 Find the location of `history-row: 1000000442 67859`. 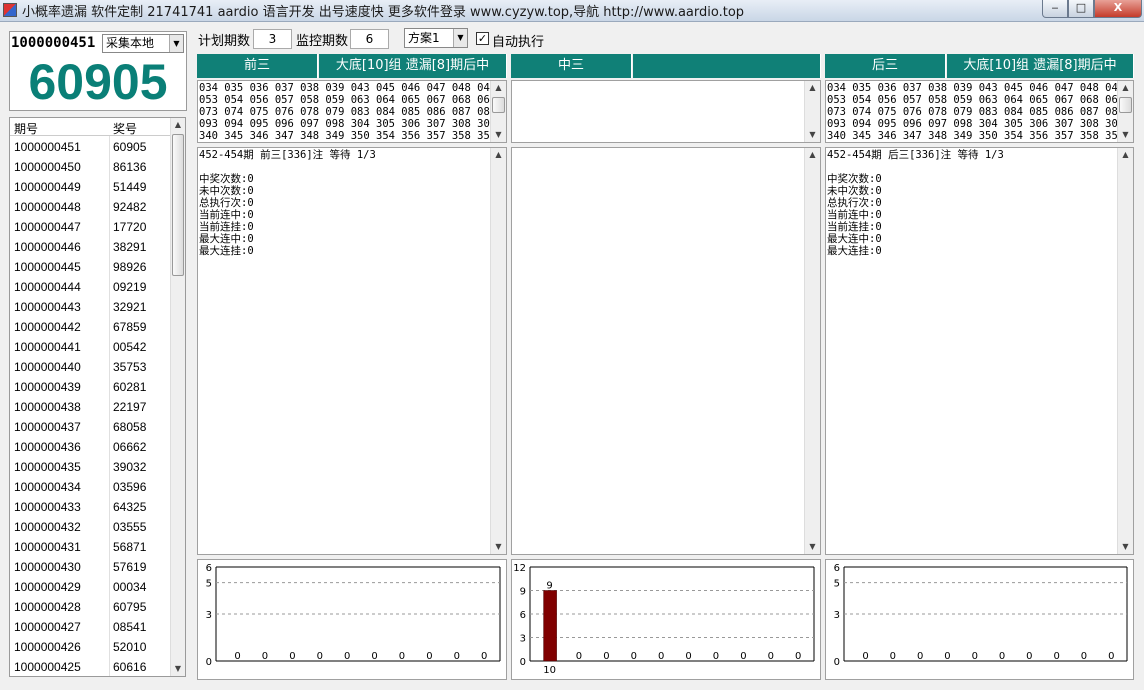

history-row: 1000000442 67859 is located at coordinates (90, 327).